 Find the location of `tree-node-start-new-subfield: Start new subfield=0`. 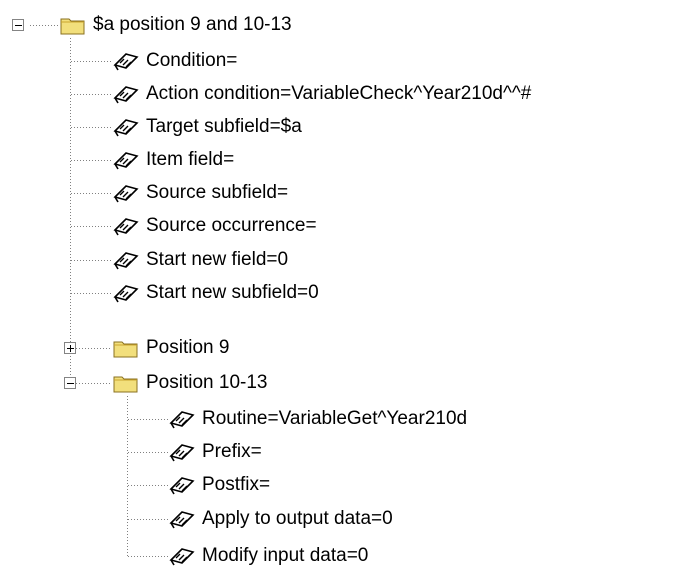

tree-node-start-new-subfield: Start new subfield=0 is located at coordinates (215, 293).